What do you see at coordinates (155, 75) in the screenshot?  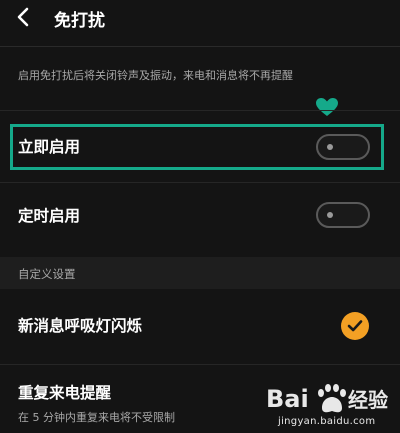 I see `feature-description: 启用免打扰后将关闭铃声及振动，来电和消息将不再提醒` at bounding box center [155, 75].